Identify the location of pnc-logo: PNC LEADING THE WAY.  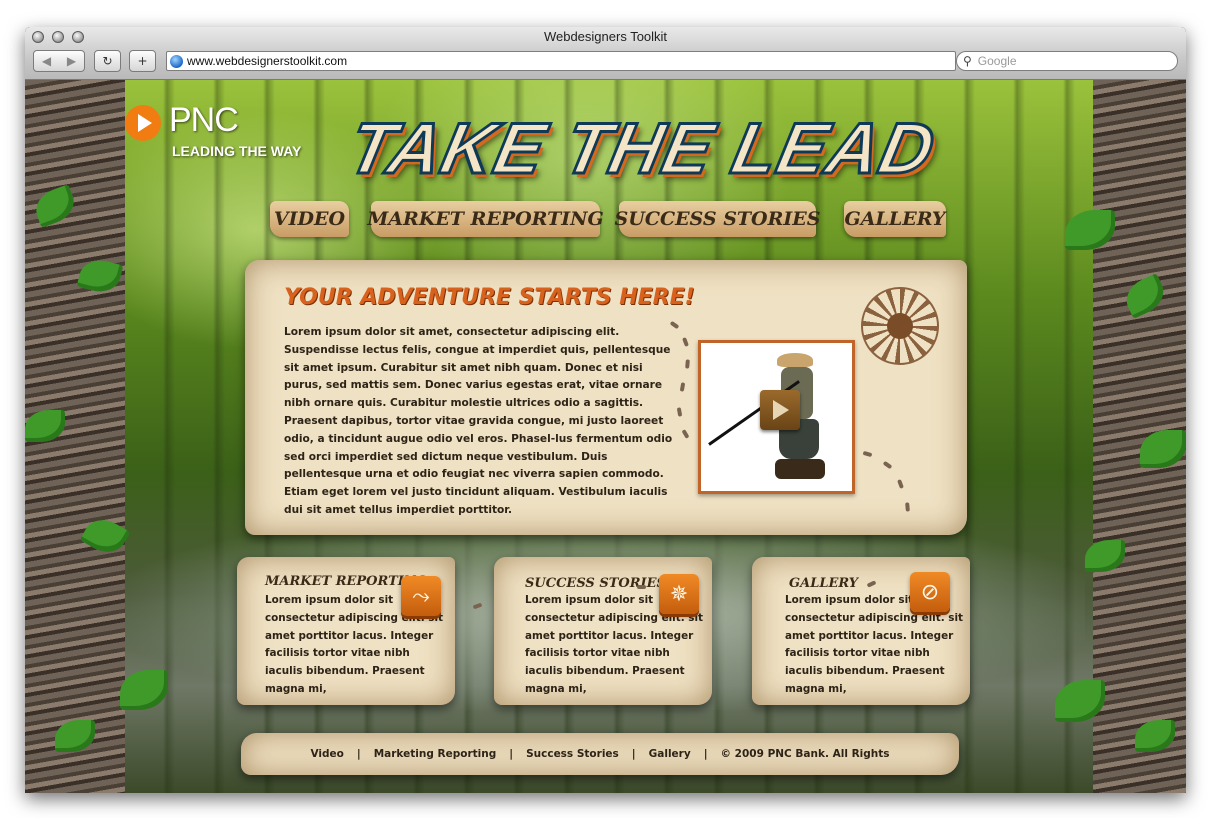
(220, 132).